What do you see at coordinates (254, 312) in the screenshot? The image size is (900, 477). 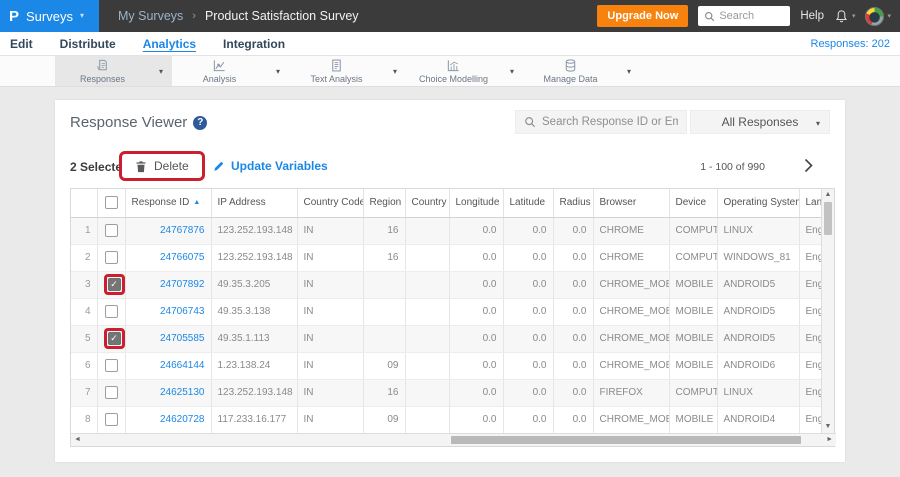 I see `cell-ip_address: 49.35.3.138` at bounding box center [254, 312].